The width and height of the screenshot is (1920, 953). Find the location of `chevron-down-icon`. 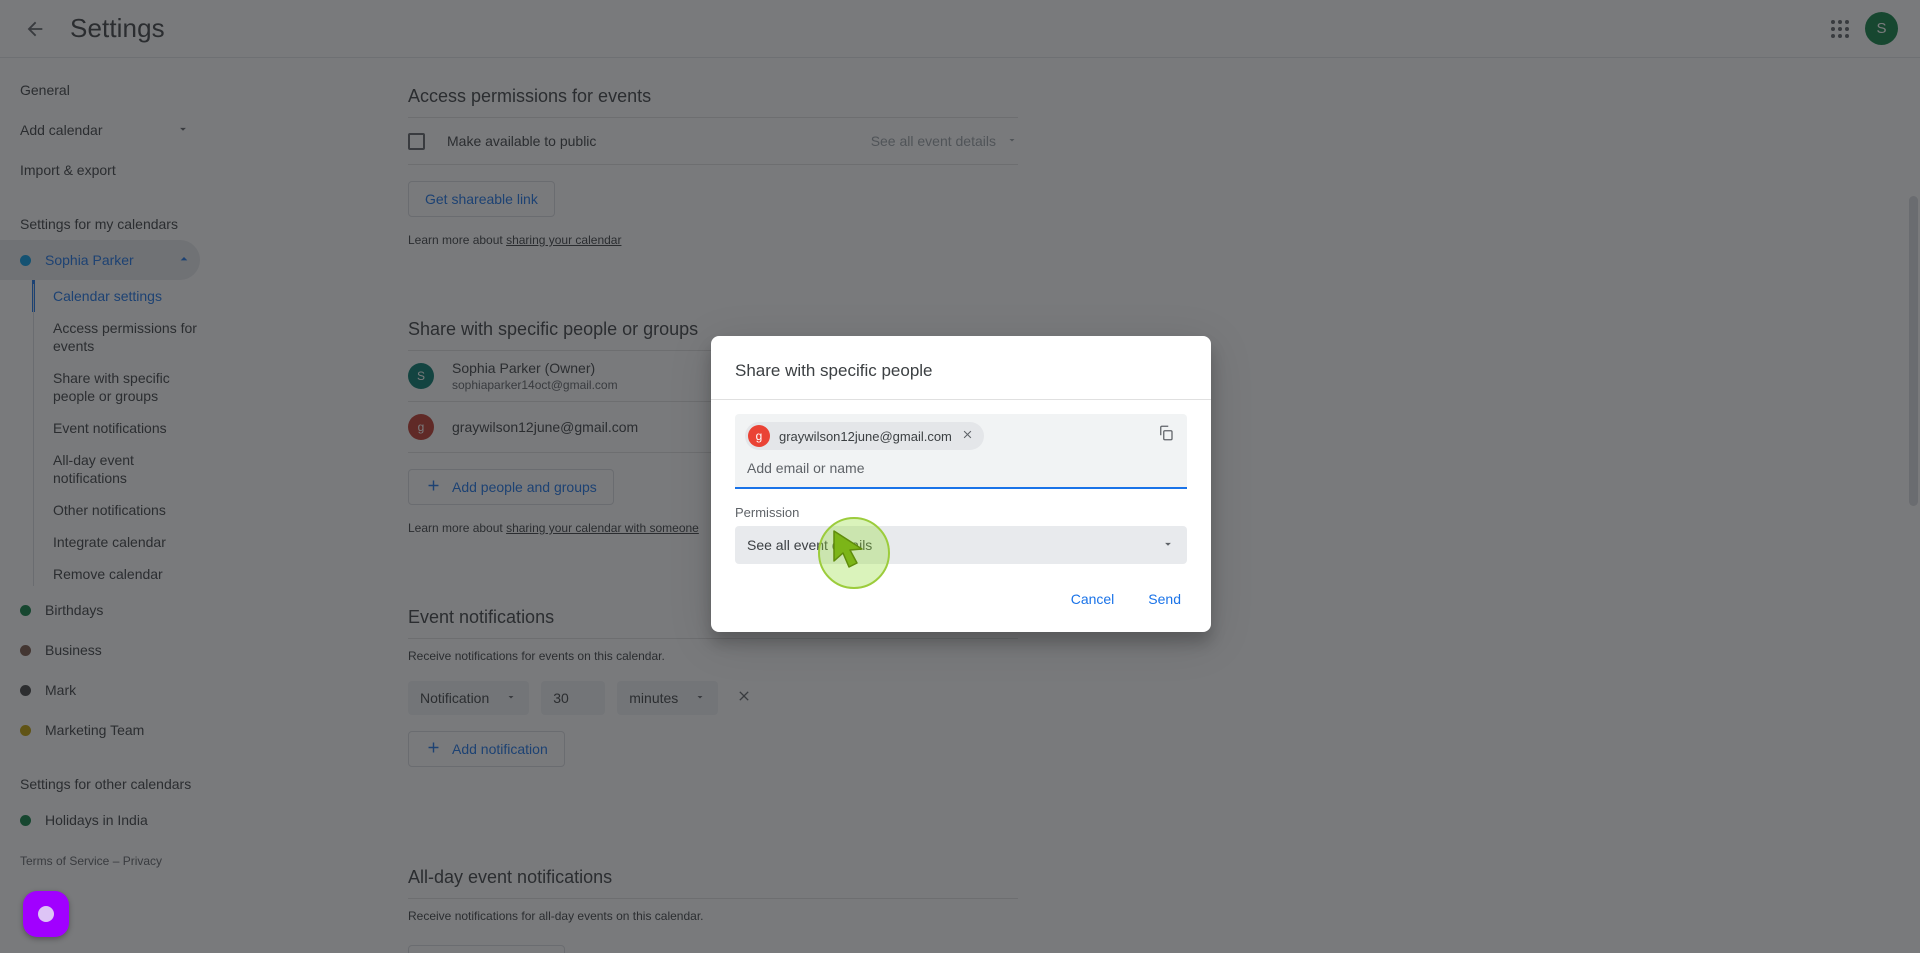

chevron-down-icon is located at coordinates (1168, 545).